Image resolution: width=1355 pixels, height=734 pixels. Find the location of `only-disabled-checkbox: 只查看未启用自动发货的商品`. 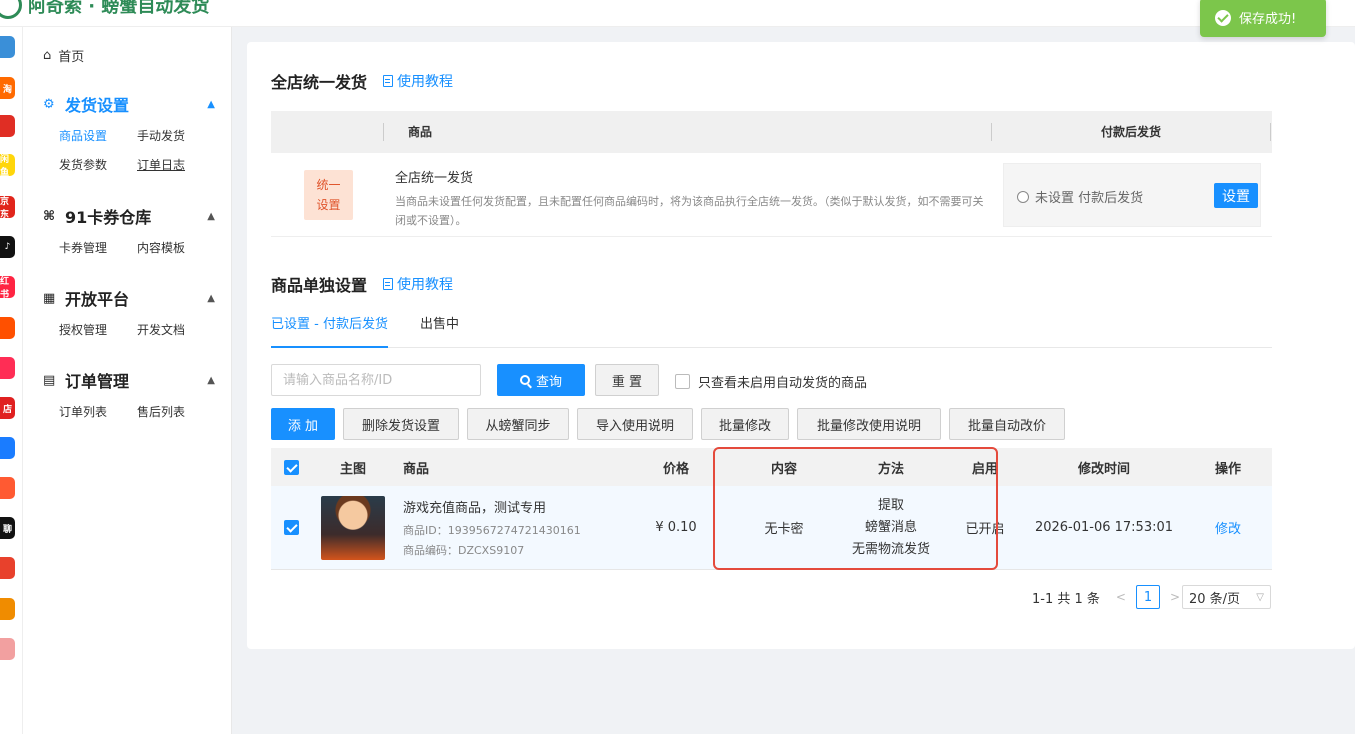

only-disabled-checkbox: 只查看未启用自动发货的商品 is located at coordinates (771, 381).